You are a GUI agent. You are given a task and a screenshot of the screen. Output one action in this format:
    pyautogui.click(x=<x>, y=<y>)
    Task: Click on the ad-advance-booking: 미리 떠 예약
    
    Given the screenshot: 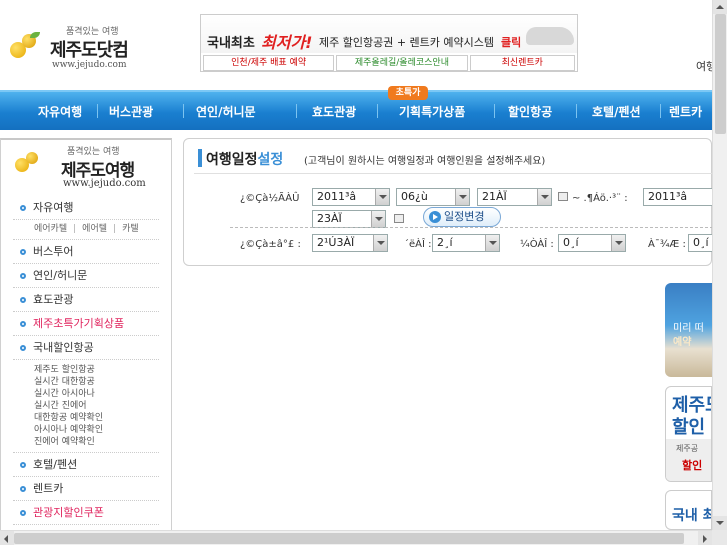 What is the action you would take?
    pyautogui.click(x=688, y=330)
    